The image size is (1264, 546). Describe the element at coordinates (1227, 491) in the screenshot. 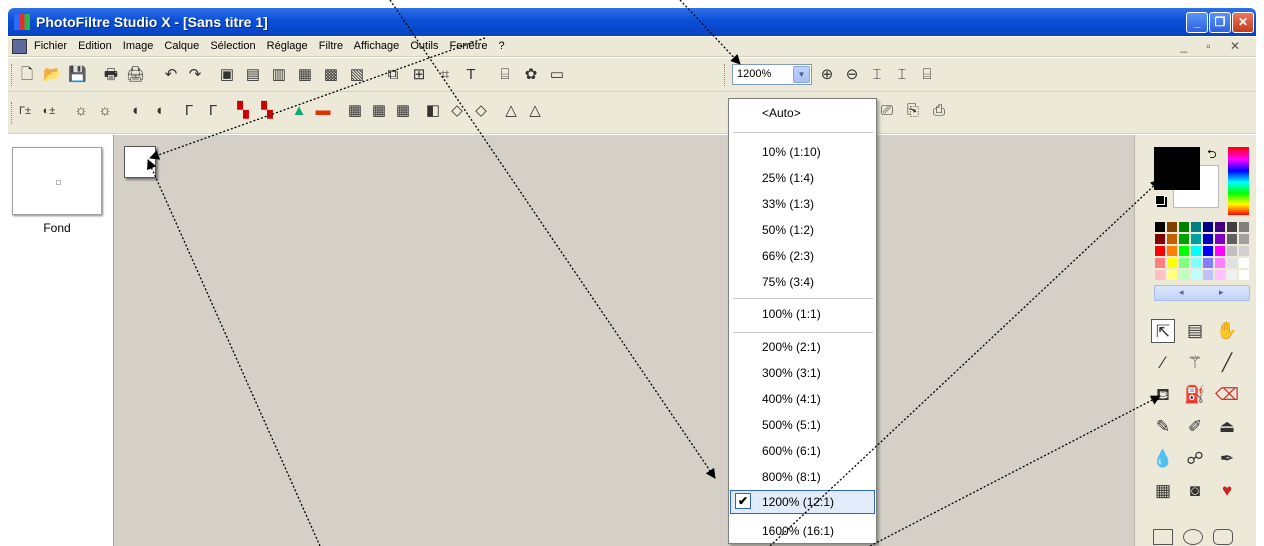

I see `strawberry-icon: ♥` at that location.